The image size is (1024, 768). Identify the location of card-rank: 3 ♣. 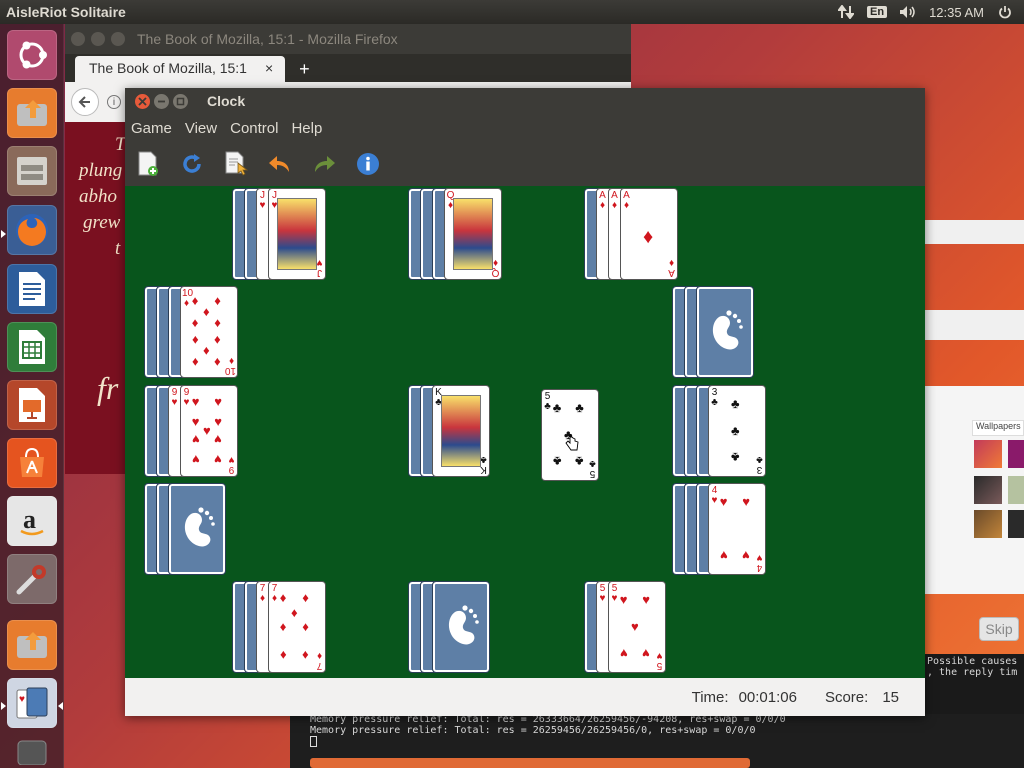
(714, 397).